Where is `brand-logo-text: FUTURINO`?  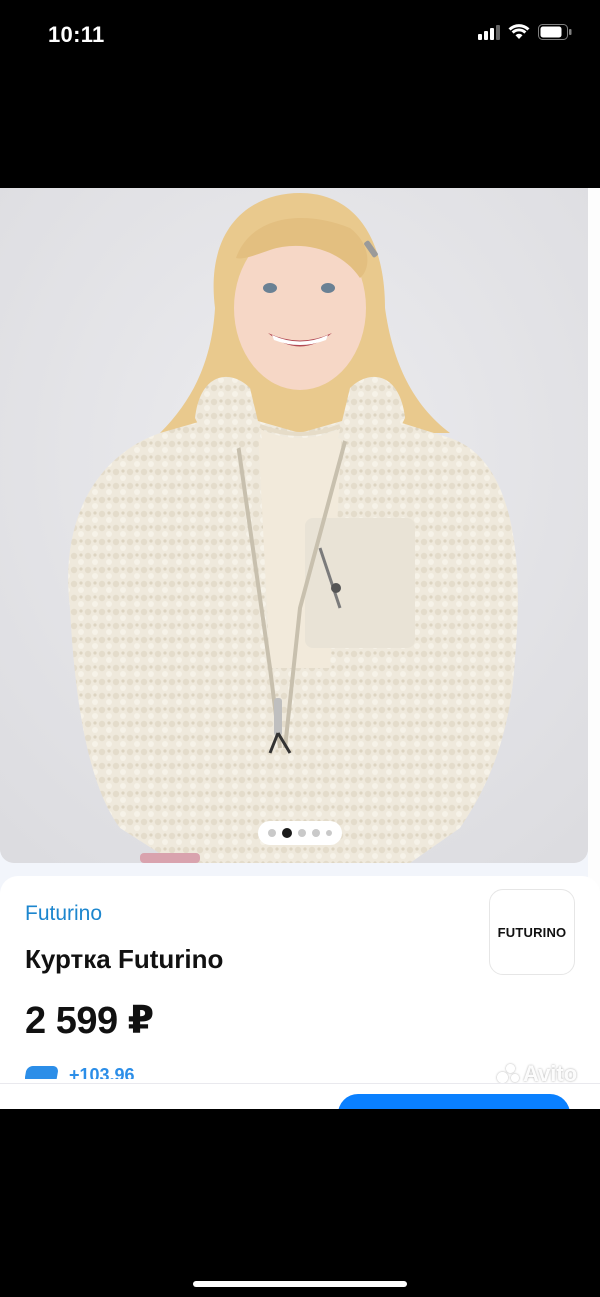
brand-logo-text: FUTURINO is located at coordinates (532, 932).